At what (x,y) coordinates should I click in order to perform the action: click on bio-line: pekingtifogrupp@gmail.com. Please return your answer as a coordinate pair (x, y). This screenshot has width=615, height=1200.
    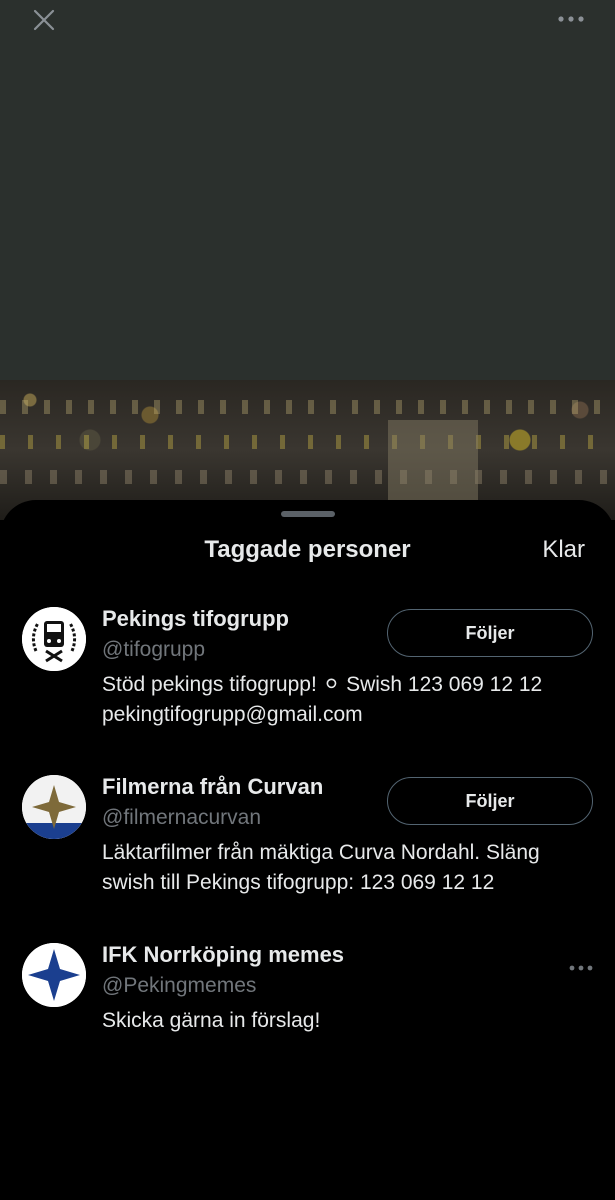
    Looking at the image, I should click on (232, 714).